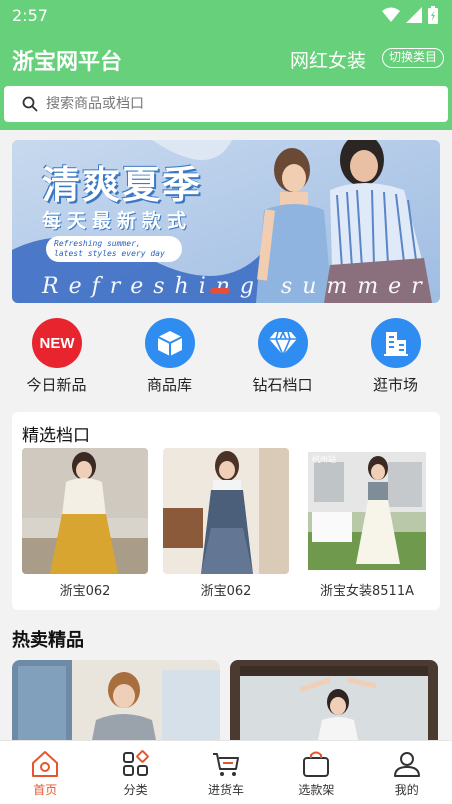 This screenshot has width=452, height=804. I want to click on stall-image: 杭州站, so click(367, 511).